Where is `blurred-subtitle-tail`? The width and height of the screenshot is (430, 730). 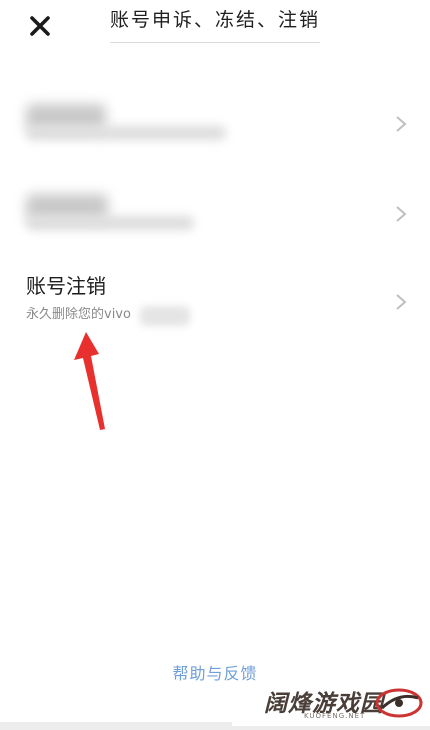 blurred-subtitle-tail is located at coordinates (165, 316).